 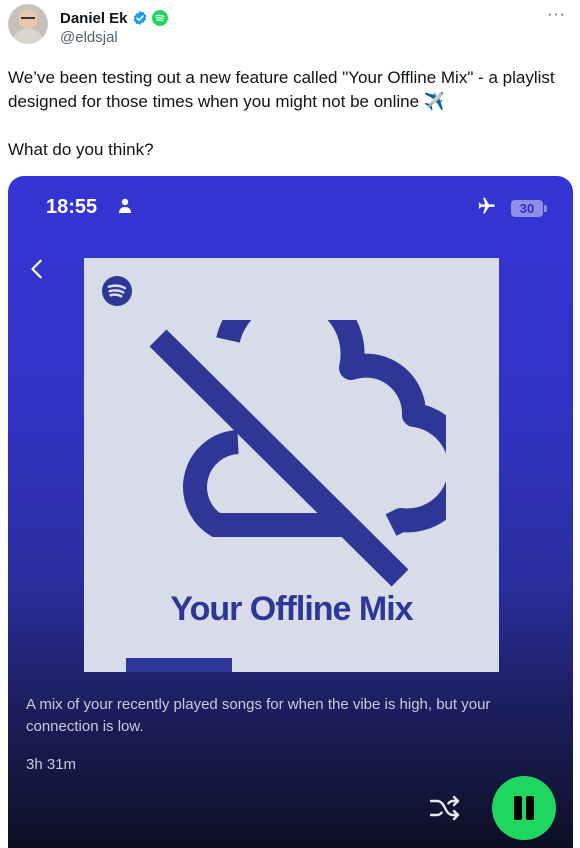 What do you see at coordinates (524, 808) in the screenshot?
I see `pause-button` at bounding box center [524, 808].